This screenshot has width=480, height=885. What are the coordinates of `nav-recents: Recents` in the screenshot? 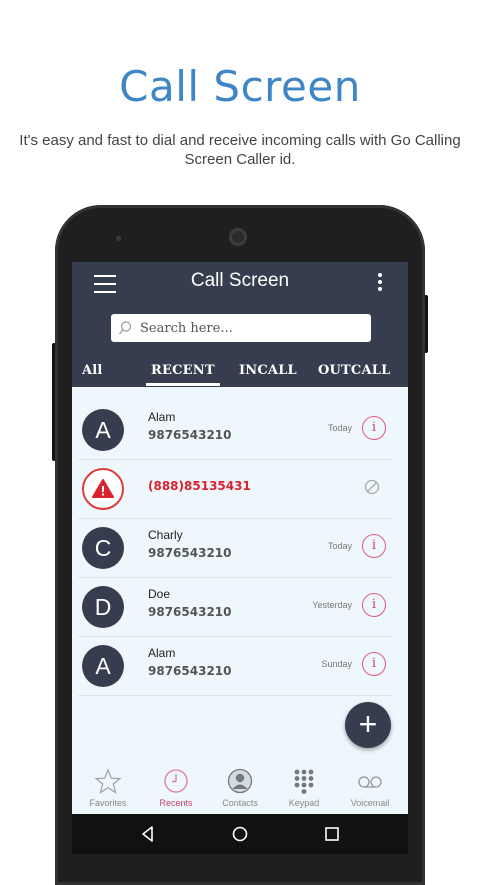 It's located at (176, 786).